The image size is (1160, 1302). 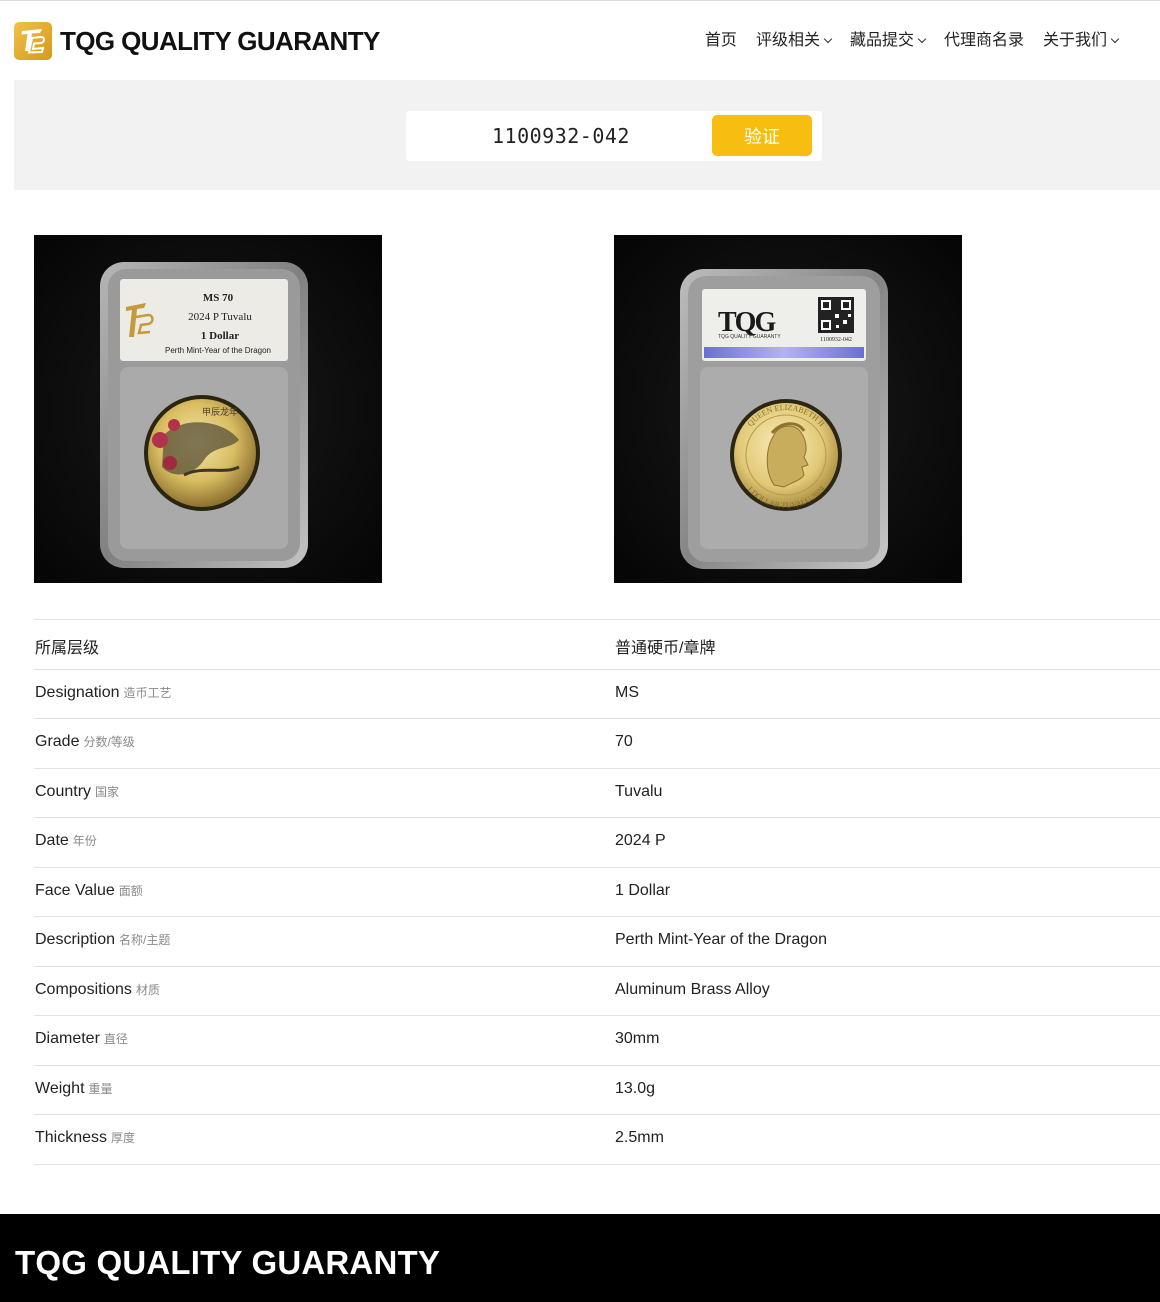 What do you see at coordinates (597, 843) in the screenshot?
I see `spec-row: Date 年份 2024 P` at bounding box center [597, 843].